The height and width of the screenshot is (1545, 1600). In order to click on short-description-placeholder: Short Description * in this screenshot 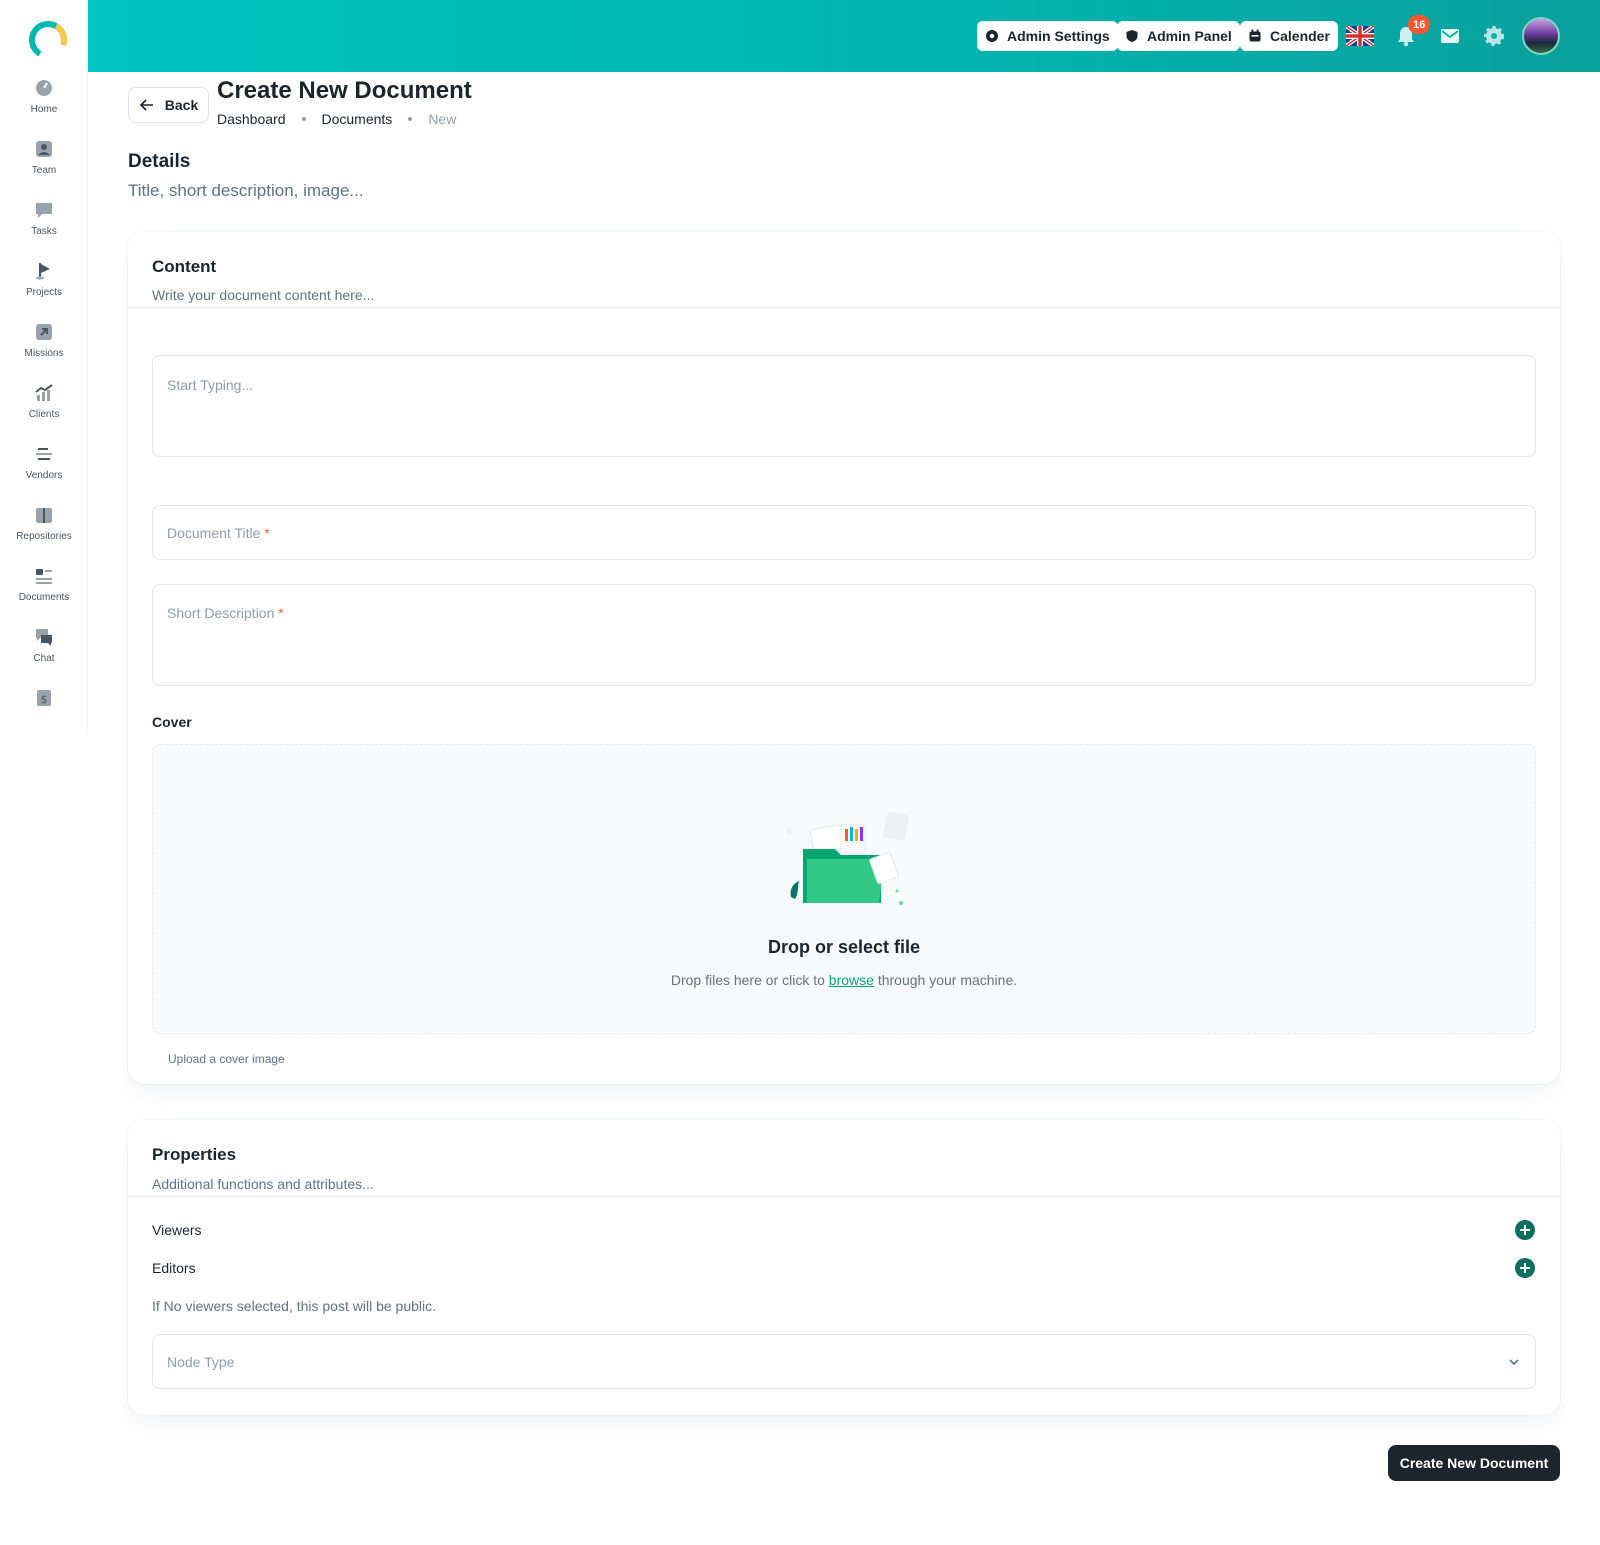, I will do `click(225, 613)`.